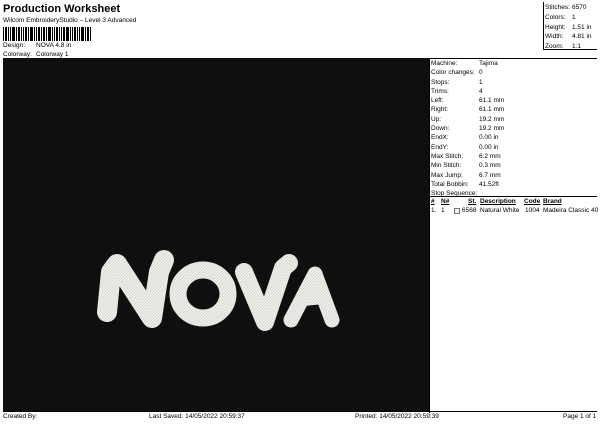 The height and width of the screenshot is (424, 600). I want to click on design-label: Design:, so click(14, 45).